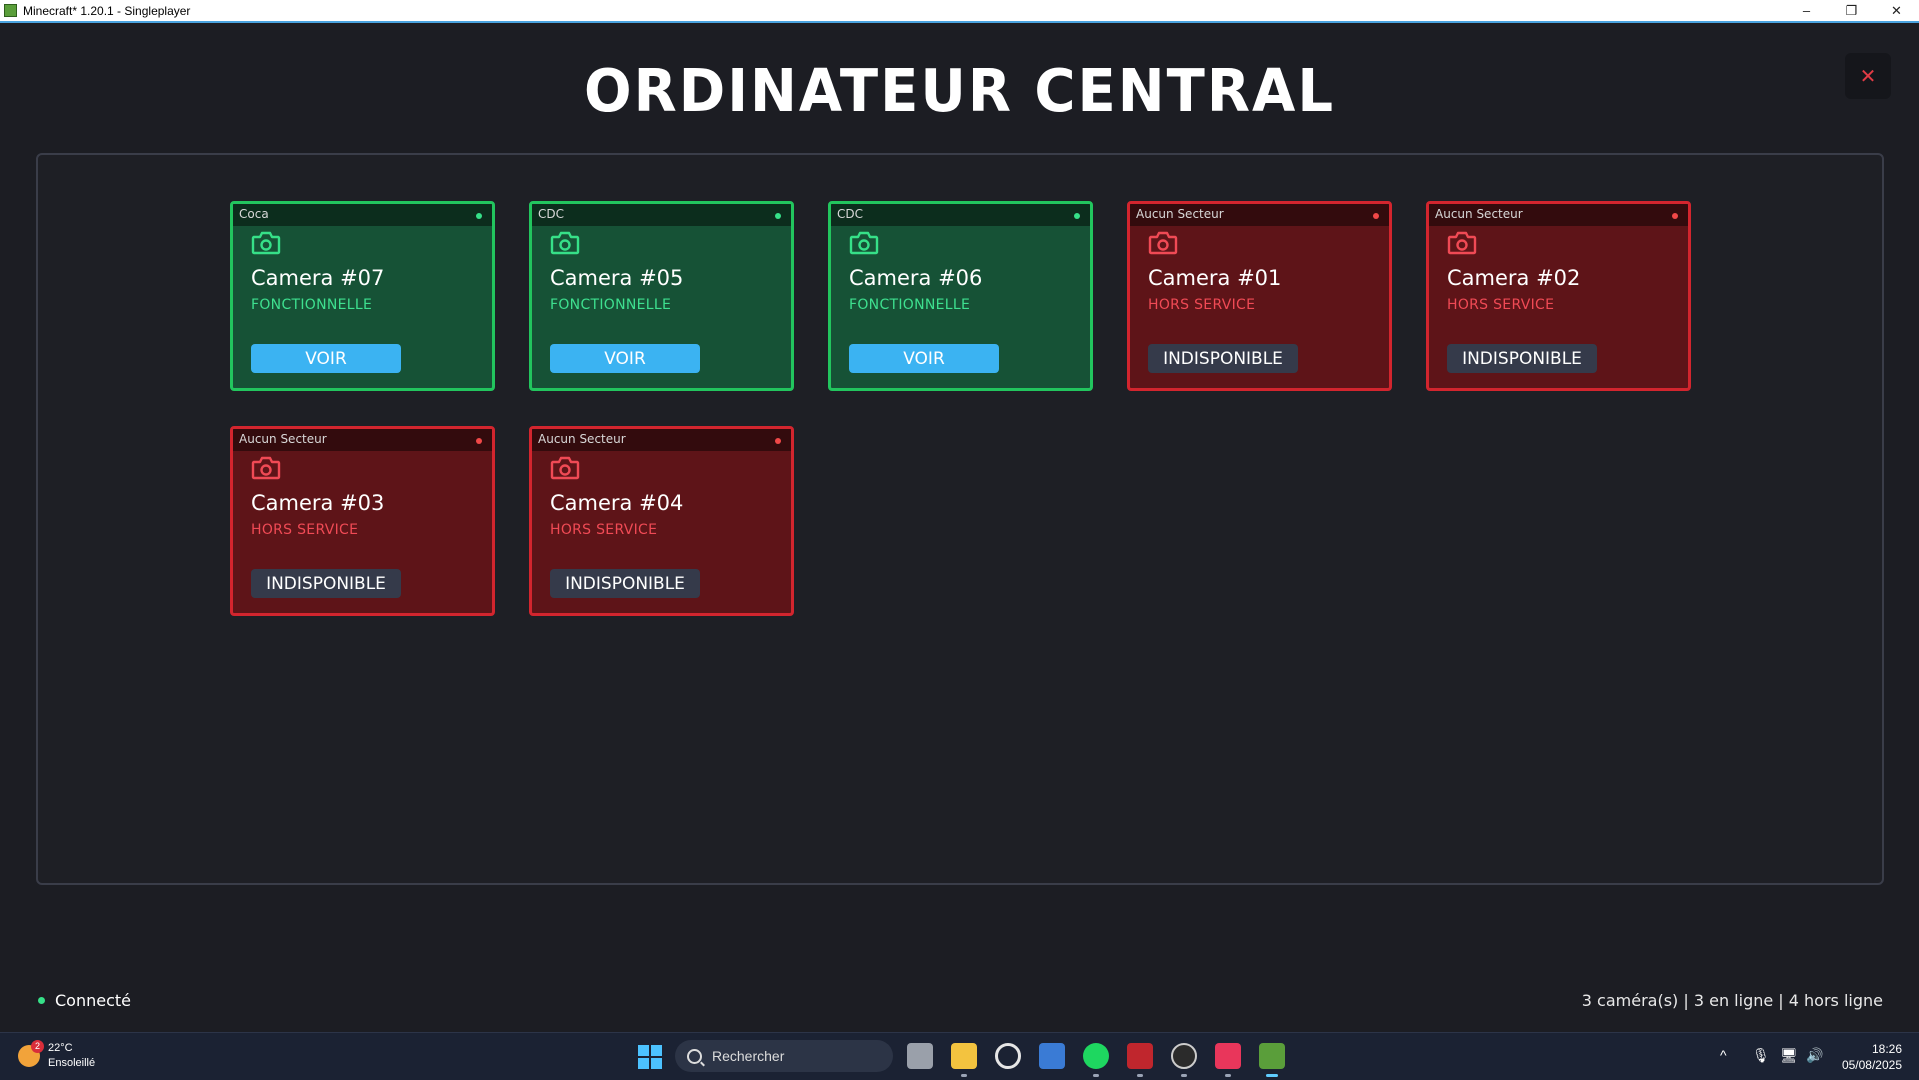 This screenshot has height=1080, width=1919. I want to click on connection-status: Connecté, so click(84, 1000).